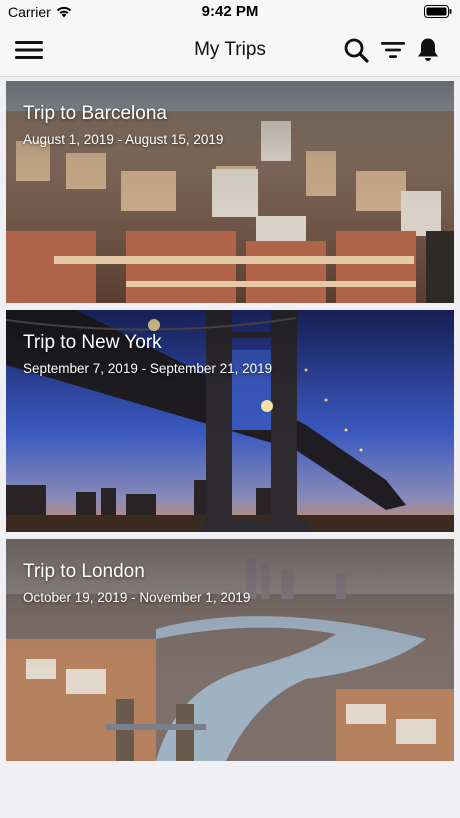  Describe the element at coordinates (428, 50) in the screenshot. I see `bell-icon` at that location.